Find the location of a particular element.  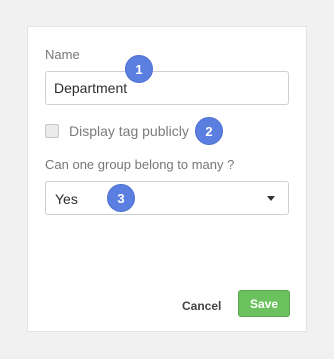

select-value: Yes is located at coordinates (66, 199).